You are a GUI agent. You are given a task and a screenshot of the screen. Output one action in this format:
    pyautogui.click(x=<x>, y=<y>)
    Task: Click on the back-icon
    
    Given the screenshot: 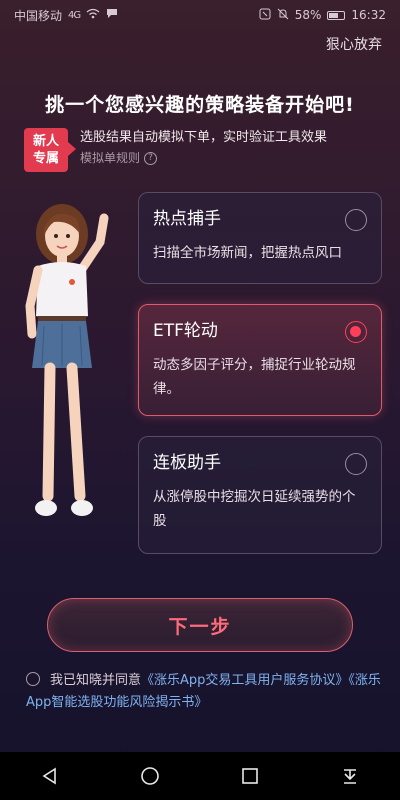 What is the action you would take?
    pyautogui.click(x=50, y=776)
    